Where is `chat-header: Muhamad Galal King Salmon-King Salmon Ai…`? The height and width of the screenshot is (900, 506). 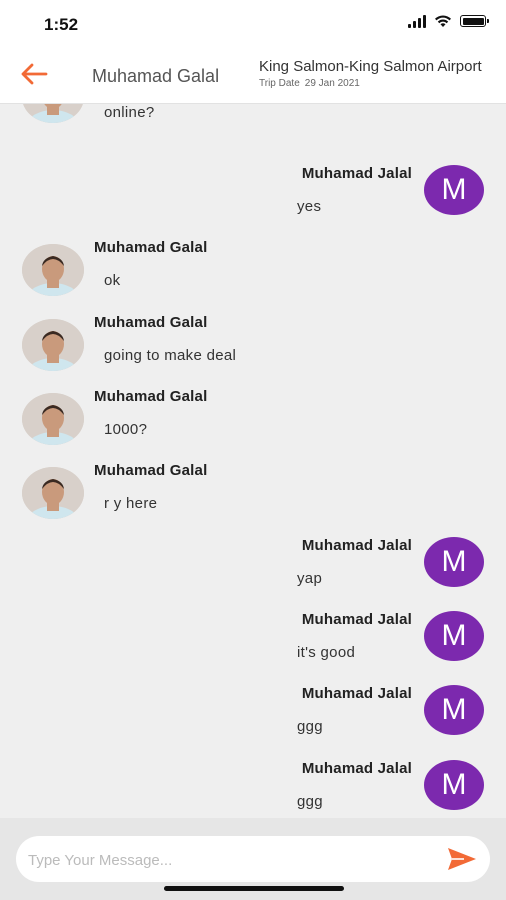
chat-header: Muhamad Galal King Salmon-King Salmon Ai… is located at coordinates (253, 76).